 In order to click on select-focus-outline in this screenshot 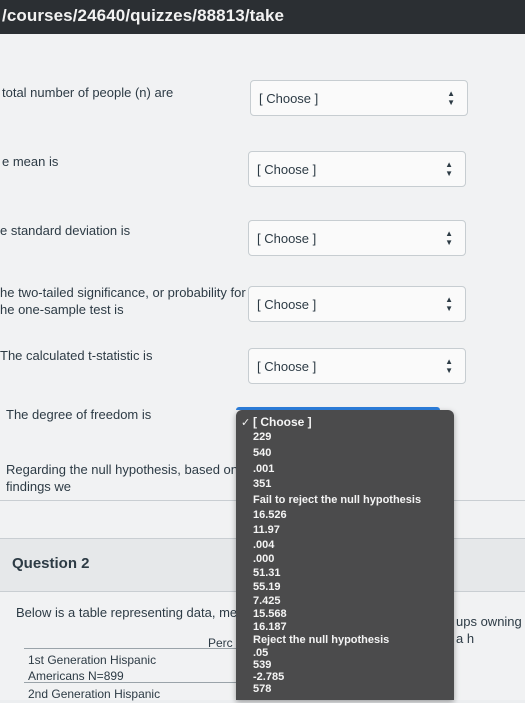, I will do `click(338, 408)`.